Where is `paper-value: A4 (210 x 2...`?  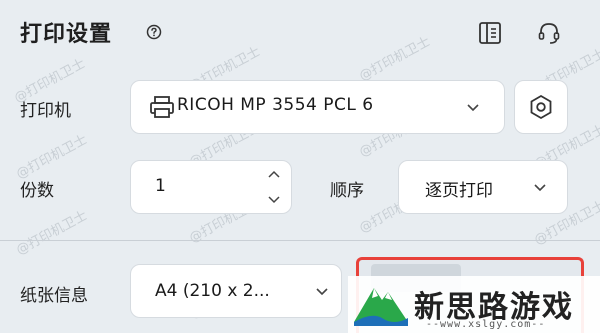
paper-value: A4 (210 x 2... is located at coordinates (212, 291).